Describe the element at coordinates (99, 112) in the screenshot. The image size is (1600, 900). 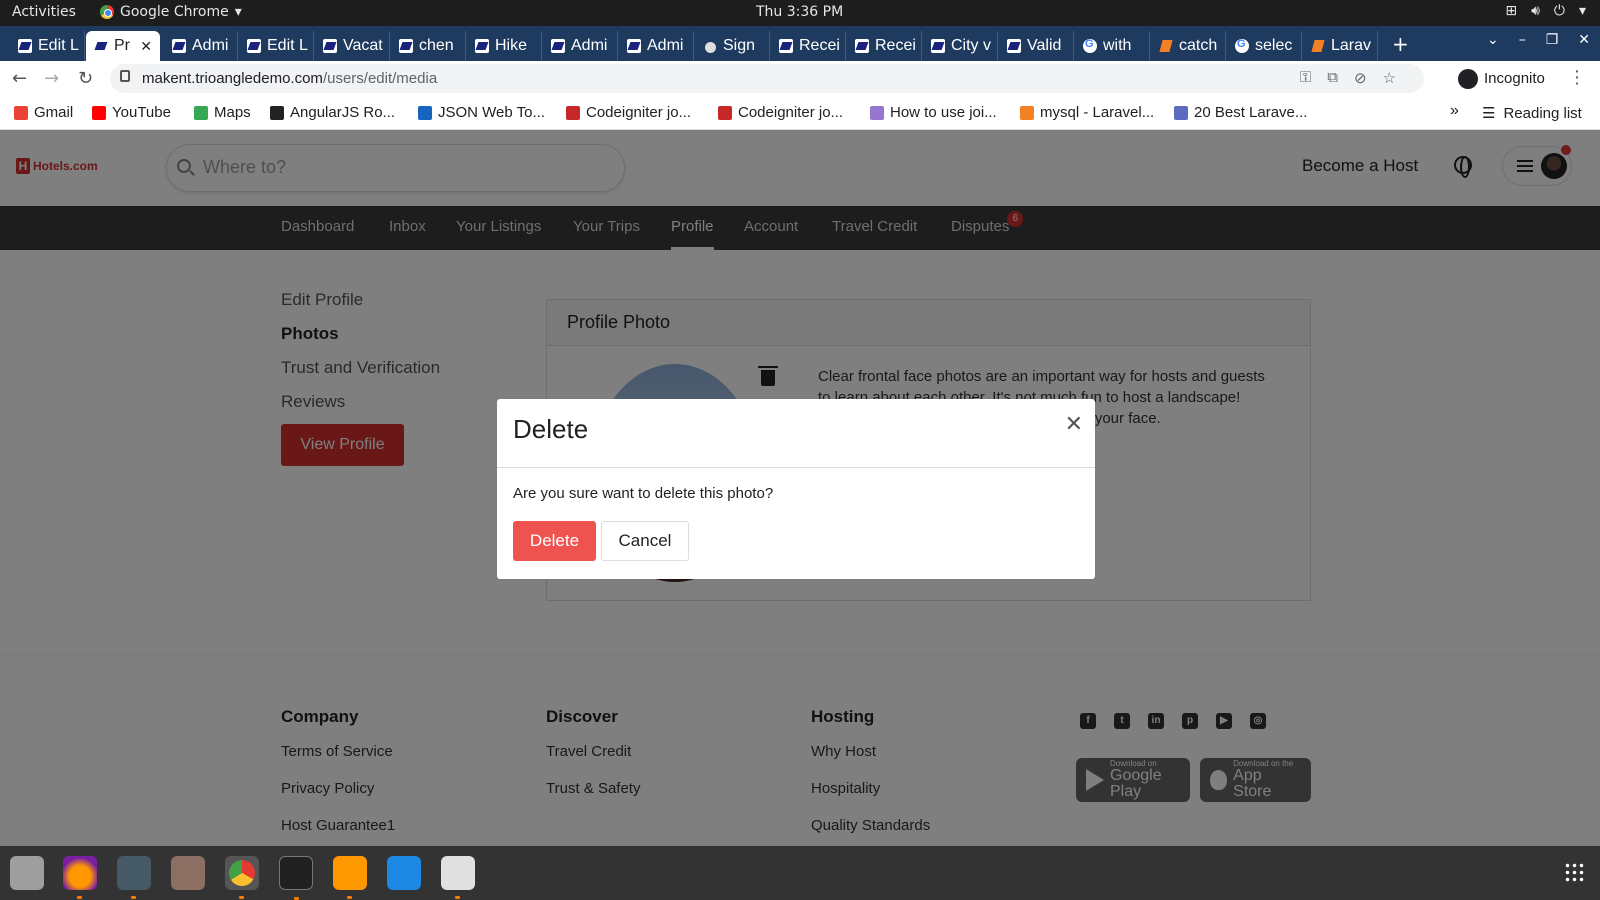
I see `youtube-icon` at that location.